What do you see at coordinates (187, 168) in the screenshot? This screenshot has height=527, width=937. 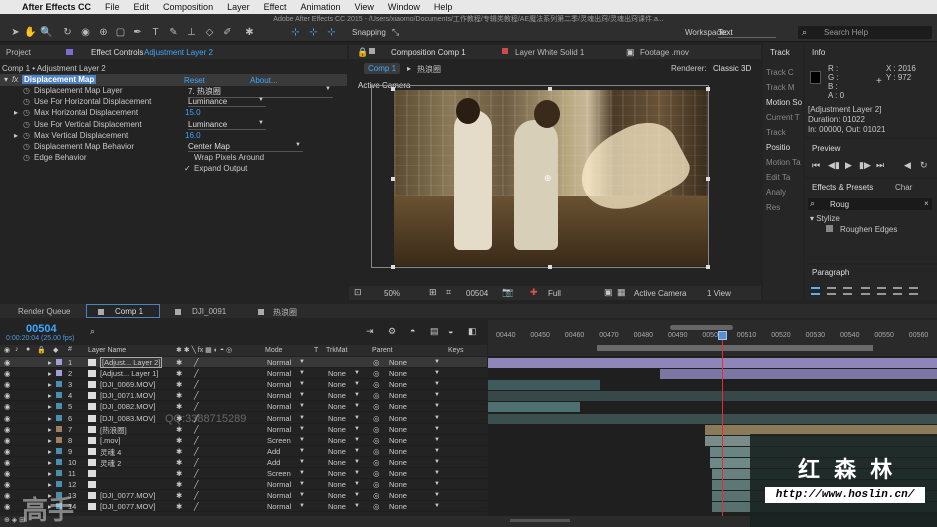 I see `checkbox-icon: ✓` at bounding box center [187, 168].